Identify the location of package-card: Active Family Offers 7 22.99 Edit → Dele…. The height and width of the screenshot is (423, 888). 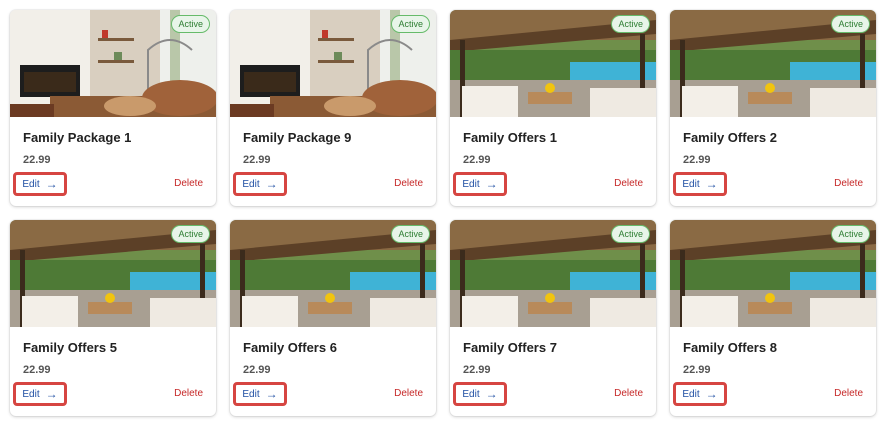
(553, 318).